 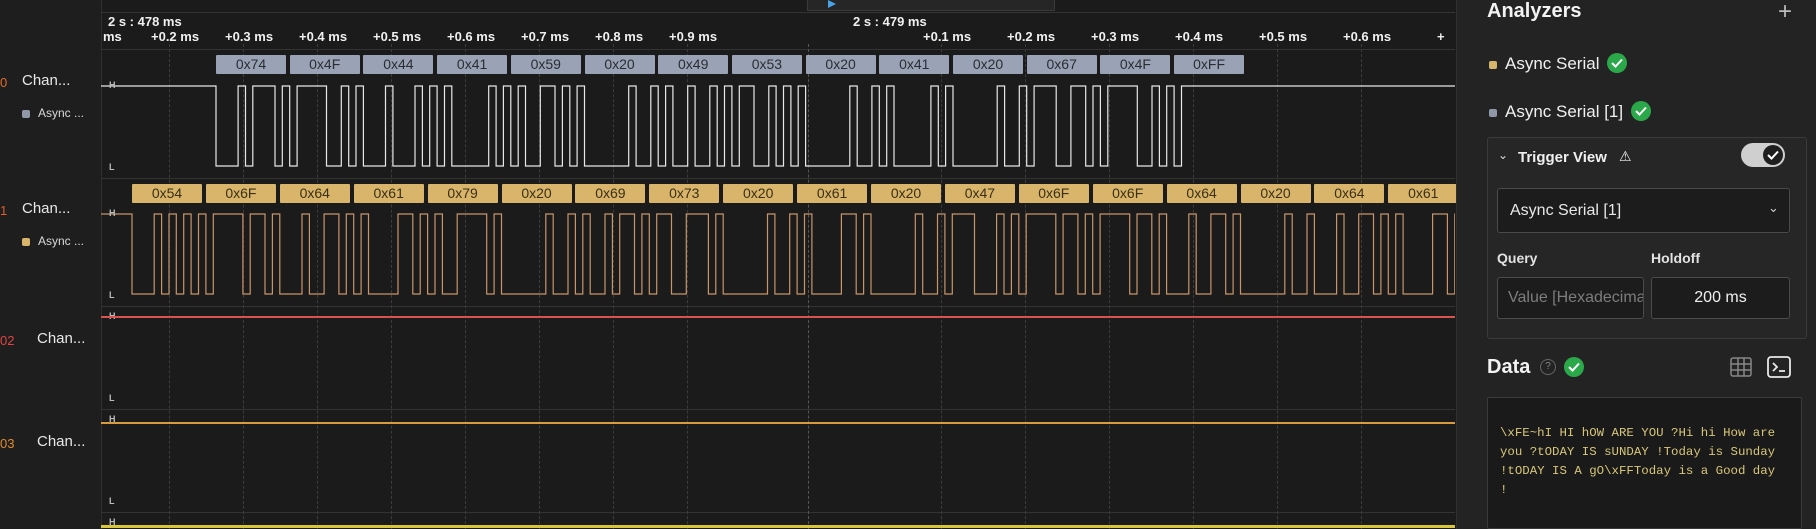 What do you see at coordinates (1209, 64) in the screenshot?
I see `decoded-frame: 0xFF` at bounding box center [1209, 64].